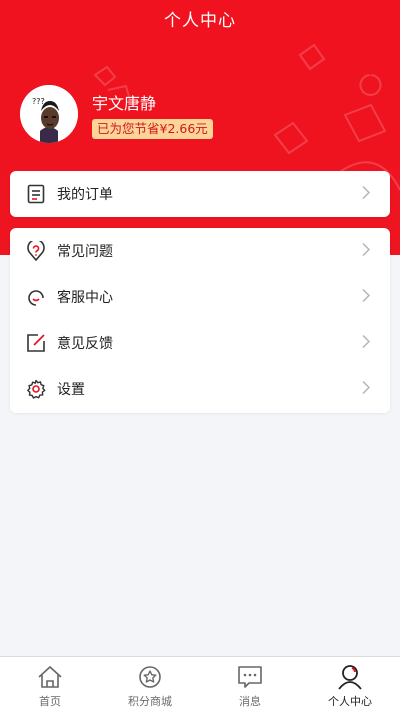 The height and width of the screenshot is (711, 400). Describe the element at coordinates (71, 390) in the screenshot. I see `menu-item-label: 设置` at that location.